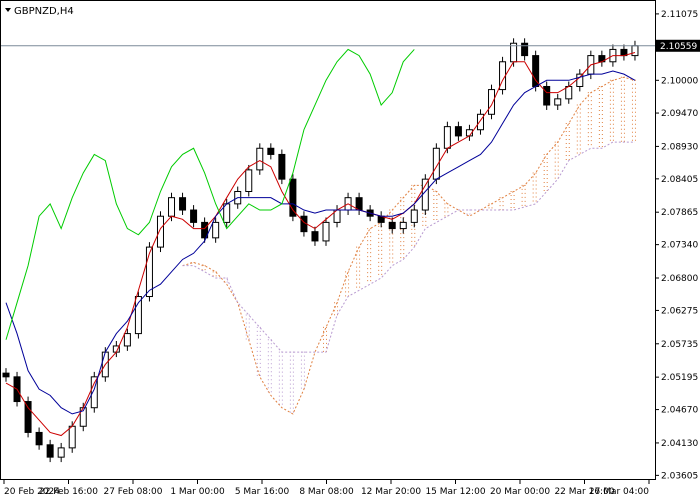  Describe the element at coordinates (262, 492) in the screenshot. I see `x-tick-label: 5 Mar 16:00` at that location.